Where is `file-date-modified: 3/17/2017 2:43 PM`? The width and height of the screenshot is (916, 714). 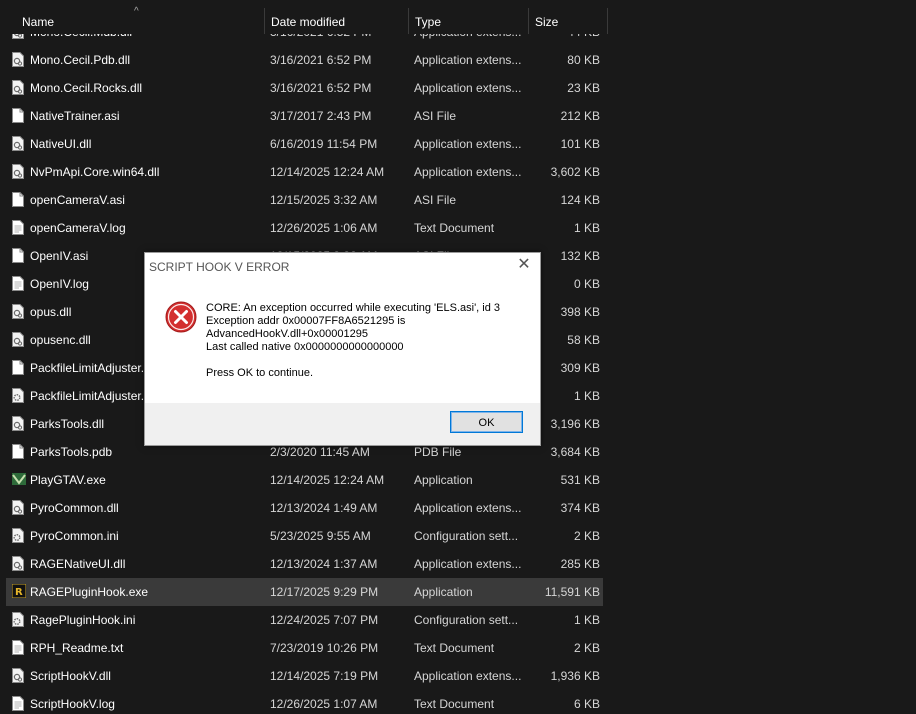 file-date-modified: 3/17/2017 2:43 PM is located at coordinates (321, 116).